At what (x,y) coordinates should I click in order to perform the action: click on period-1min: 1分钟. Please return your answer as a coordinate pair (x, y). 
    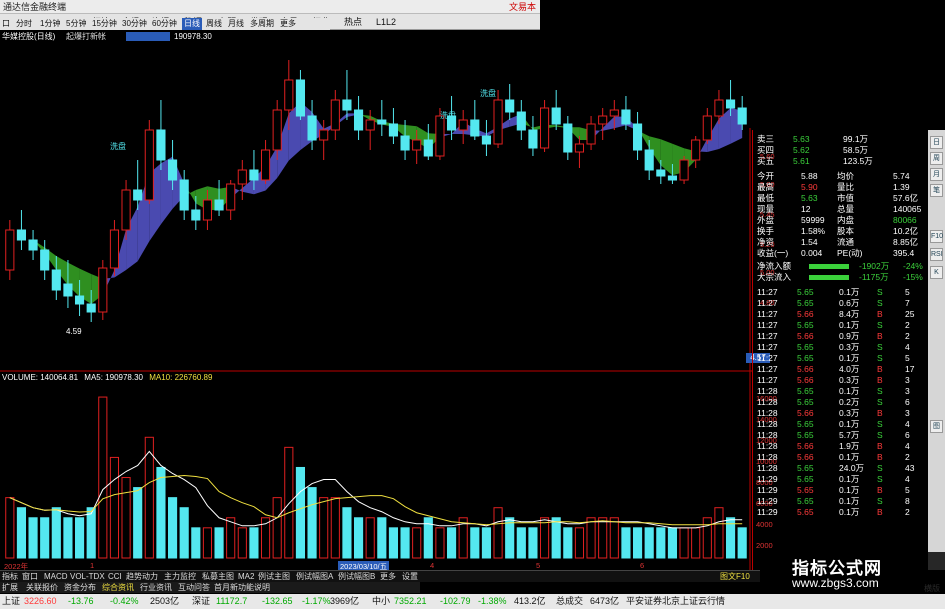
    Looking at the image, I should click on (50, 24).